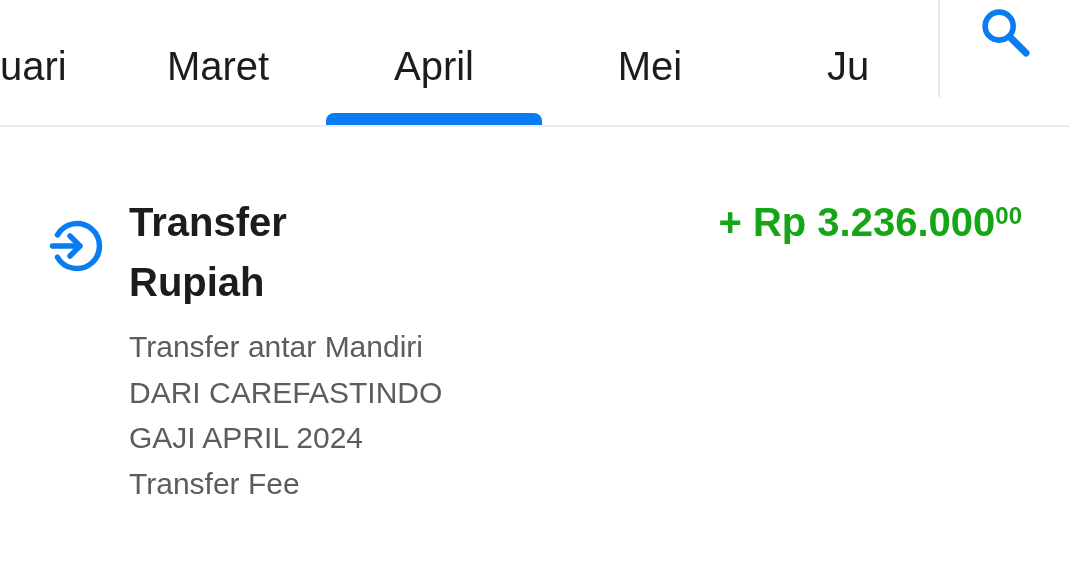 Image resolution: width=1070 pixels, height=561 pixels. What do you see at coordinates (276, 347) in the screenshot?
I see `description-line: Transfer antar Mandiri` at bounding box center [276, 347].